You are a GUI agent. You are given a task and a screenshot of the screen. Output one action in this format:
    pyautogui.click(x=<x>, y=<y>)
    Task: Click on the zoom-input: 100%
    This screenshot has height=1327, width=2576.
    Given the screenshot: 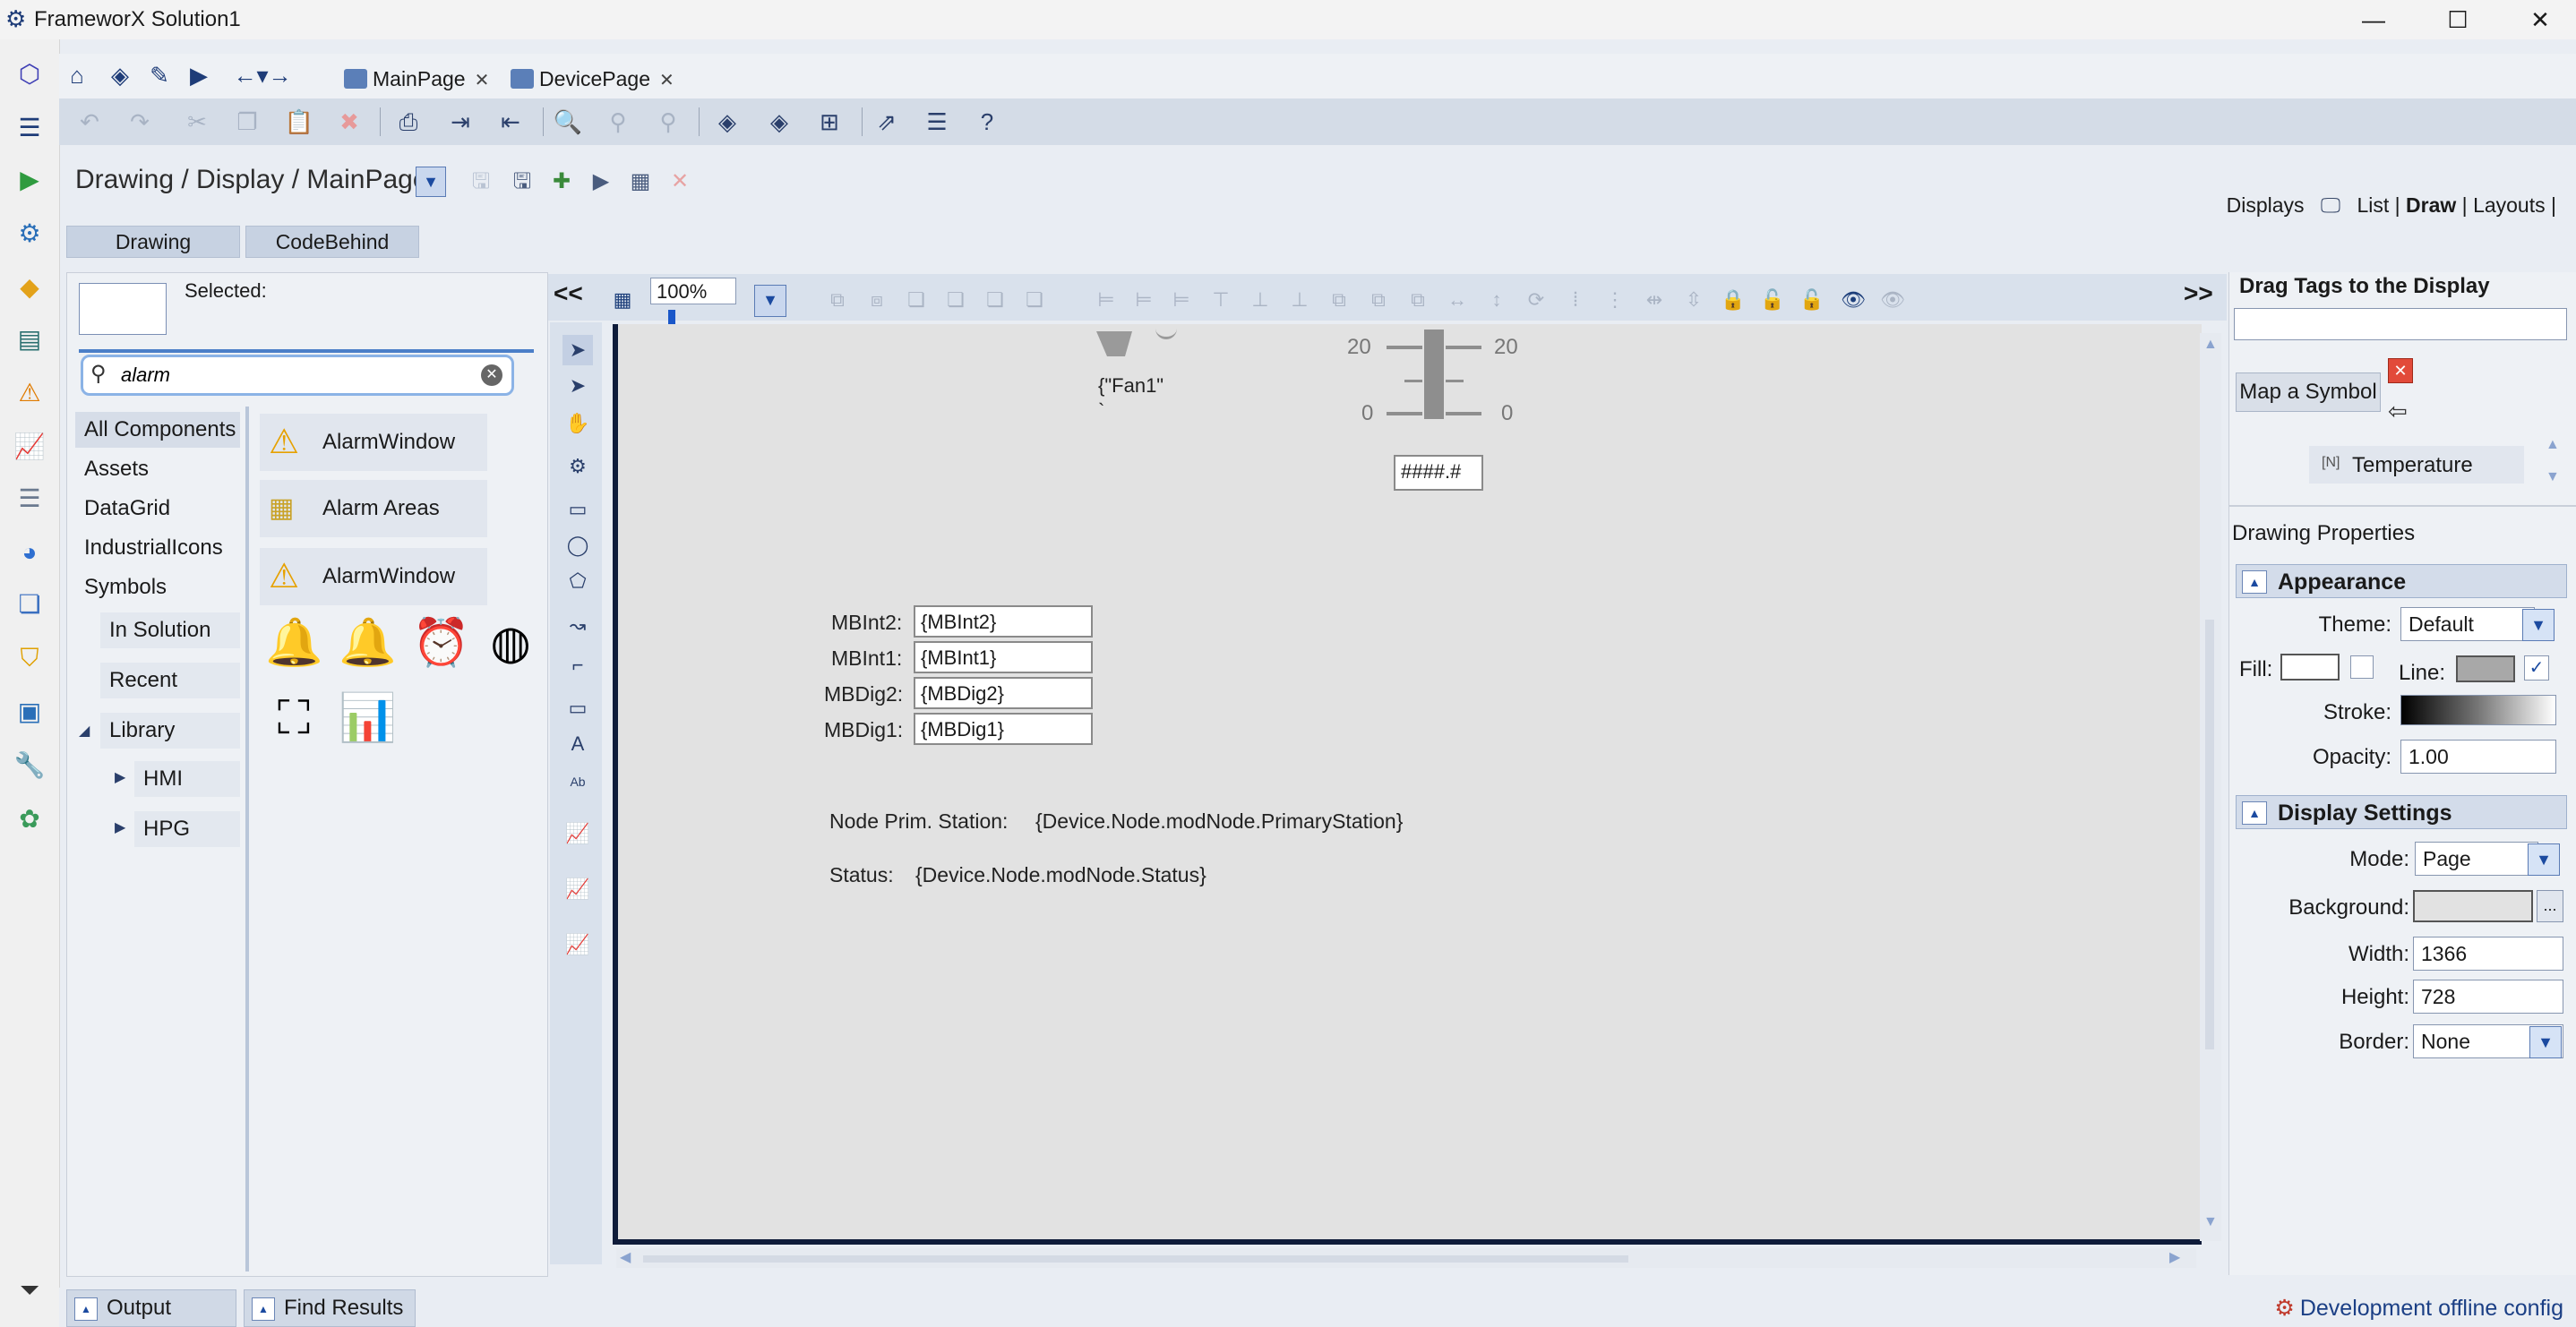 What is the action you would take?
    pyautogui.click(x=693, y=291)
    